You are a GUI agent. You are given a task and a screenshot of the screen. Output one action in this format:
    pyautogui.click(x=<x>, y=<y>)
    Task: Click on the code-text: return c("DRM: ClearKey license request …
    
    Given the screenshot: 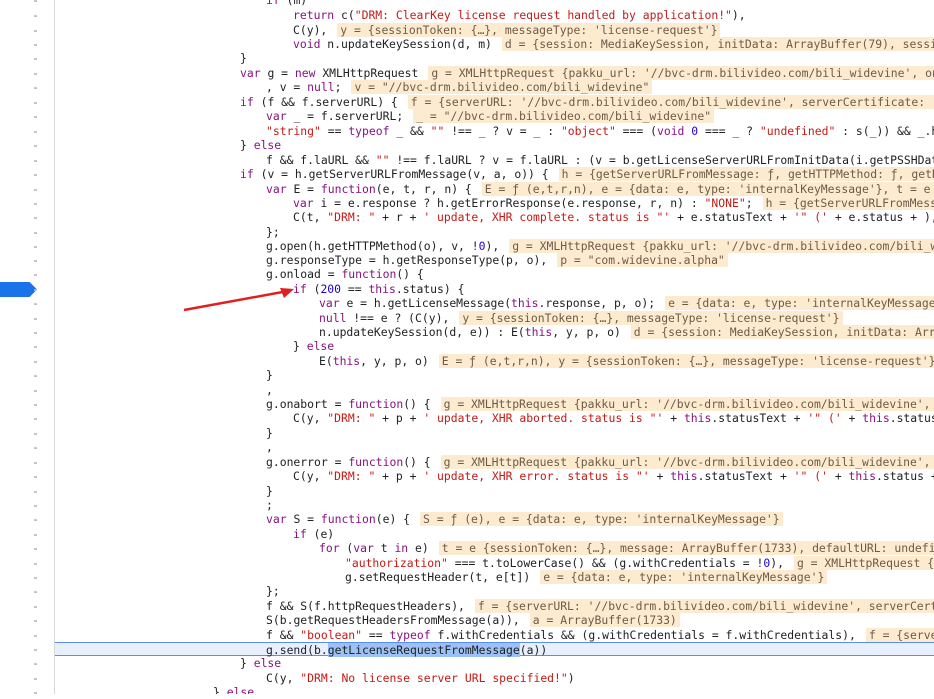 What is the action you would take?
    pyautogui.click(x=519, y=15)
    